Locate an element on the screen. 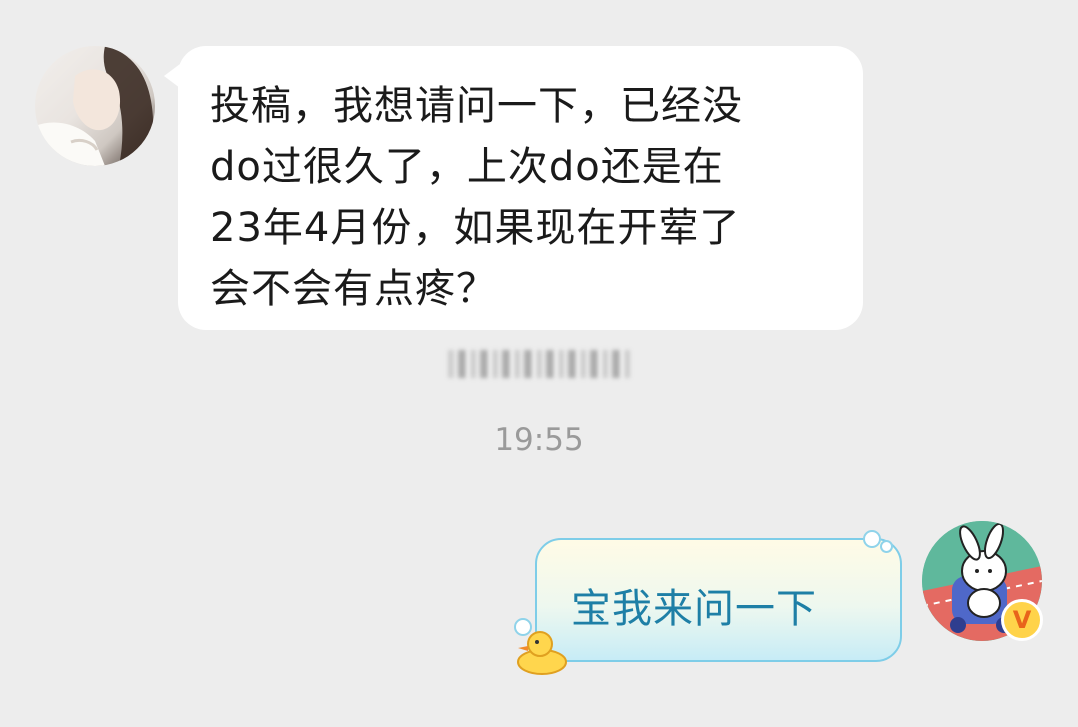 The width and height of the screenshot is (1078, 727). message-timestamp: 19:55 is located at coordinates (539, 440).